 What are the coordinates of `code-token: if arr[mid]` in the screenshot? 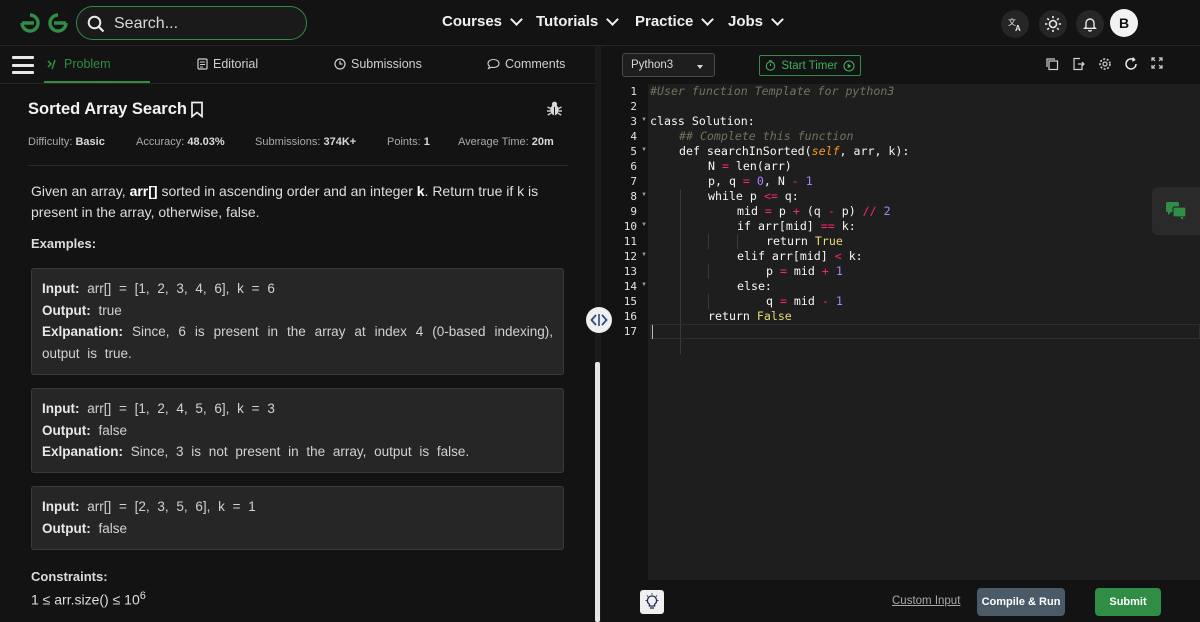 It's located at (779, 226).